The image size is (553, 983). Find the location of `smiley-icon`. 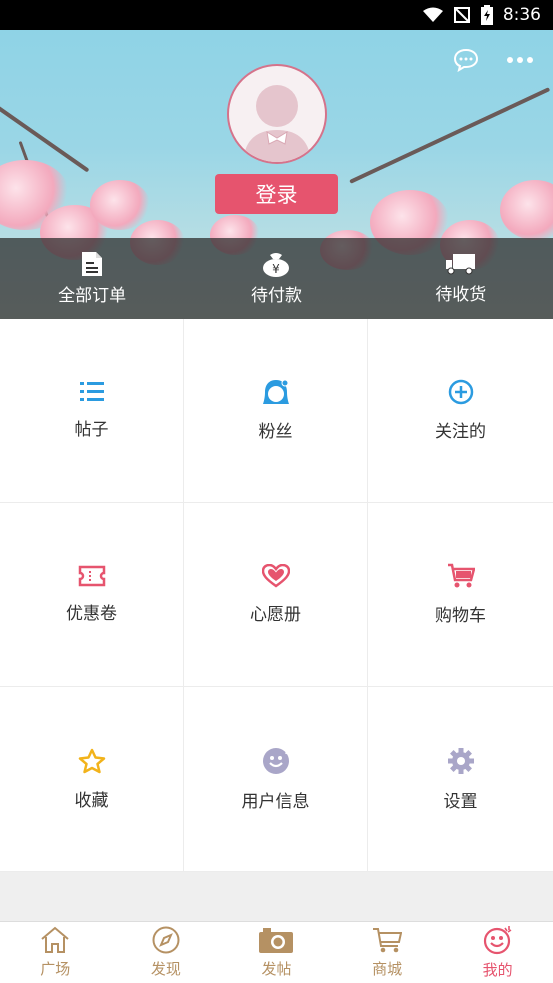

smiley-icon is located at coordinates (275, 760).